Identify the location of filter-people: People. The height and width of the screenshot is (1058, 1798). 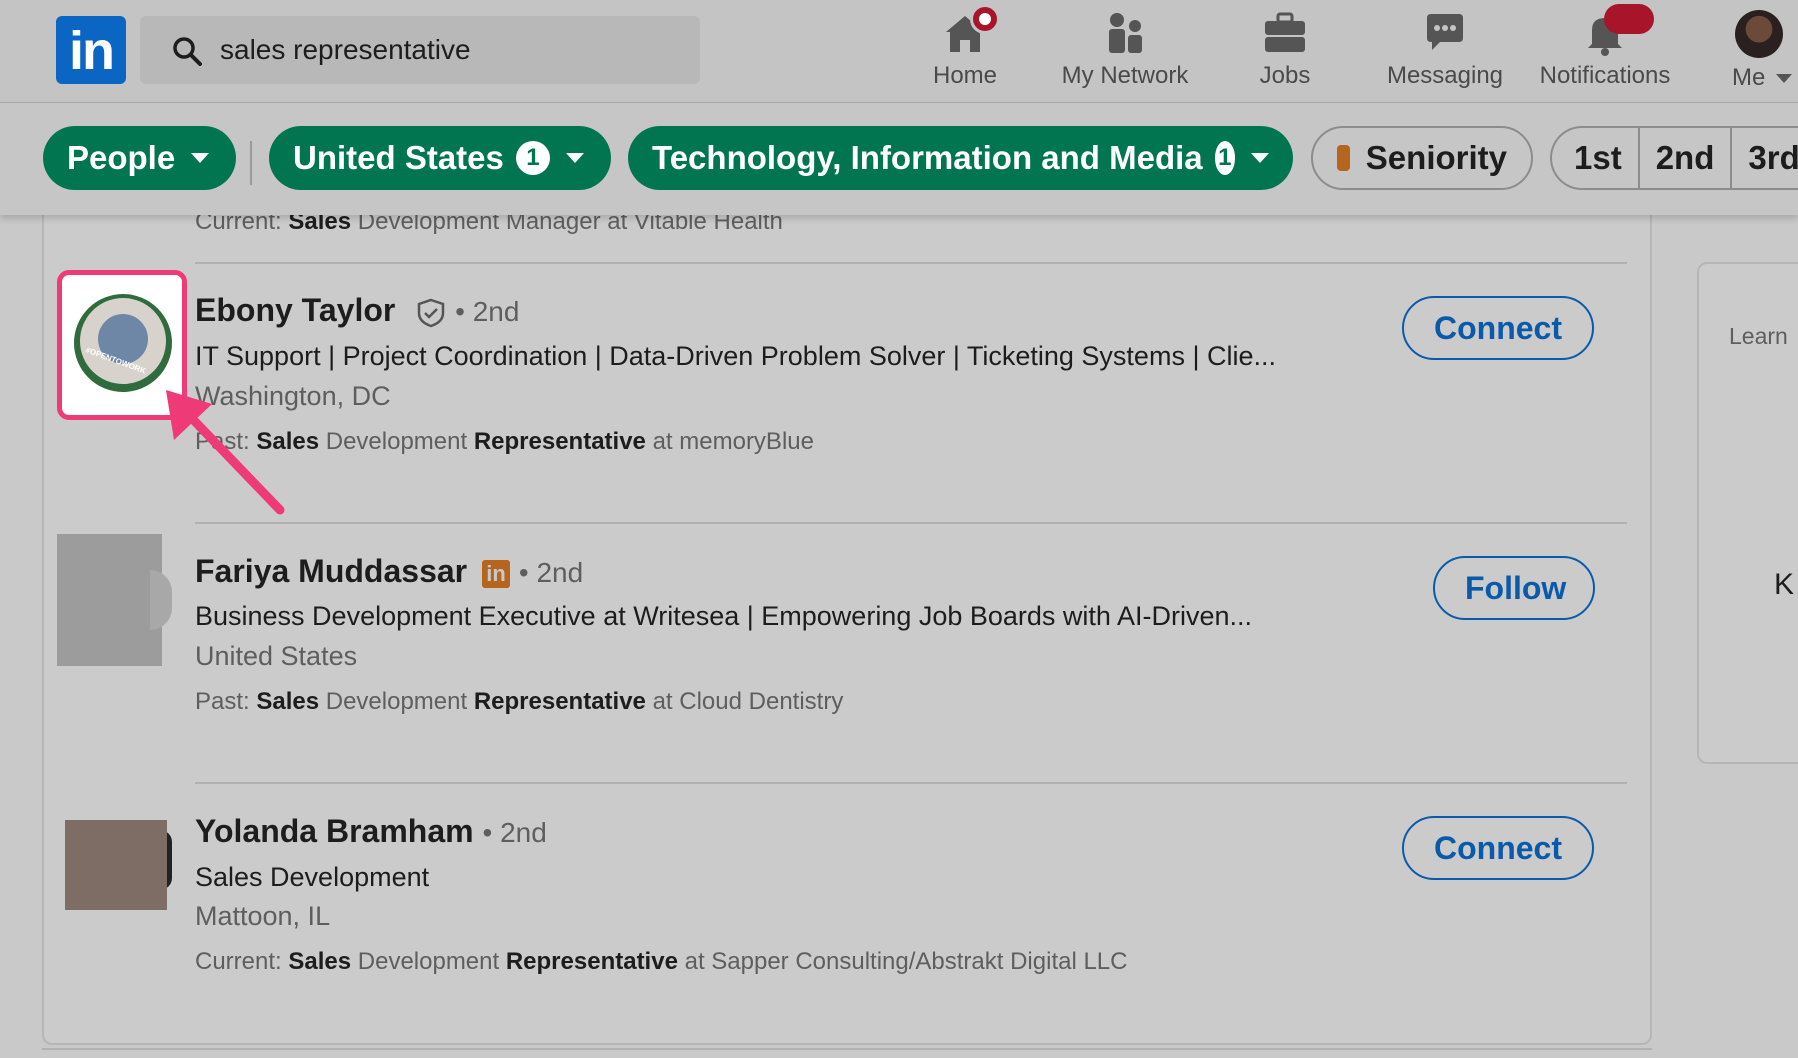
(139, 158).